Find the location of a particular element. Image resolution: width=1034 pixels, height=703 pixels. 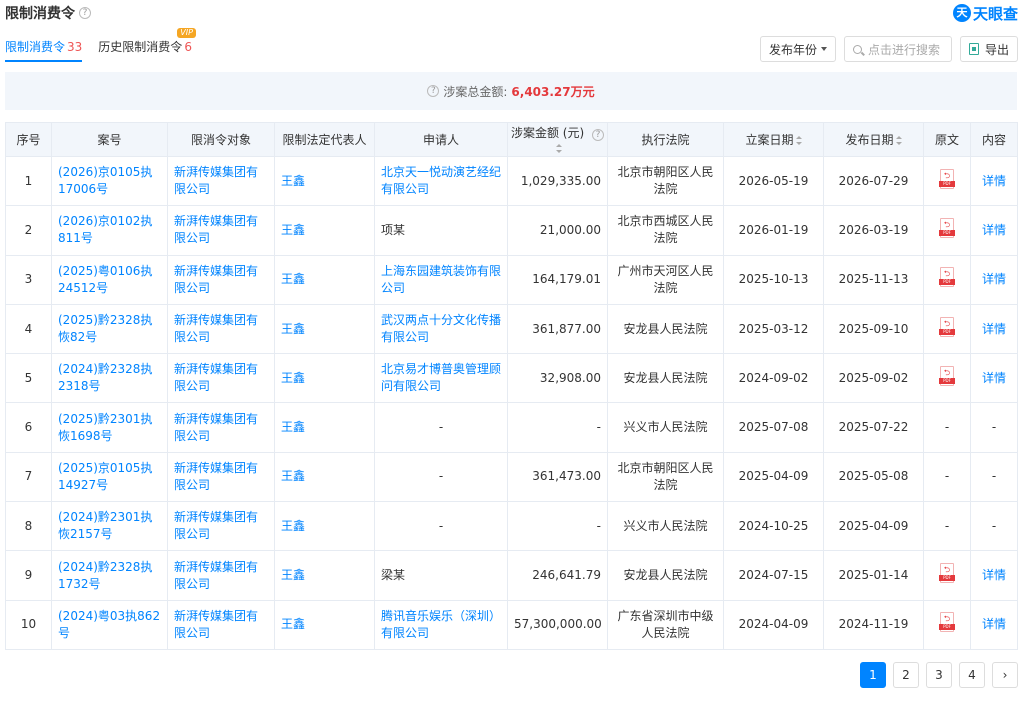

applicant-text: 北京易才博普奥管理顾问有限公司 is located at coordinates (441, 377).